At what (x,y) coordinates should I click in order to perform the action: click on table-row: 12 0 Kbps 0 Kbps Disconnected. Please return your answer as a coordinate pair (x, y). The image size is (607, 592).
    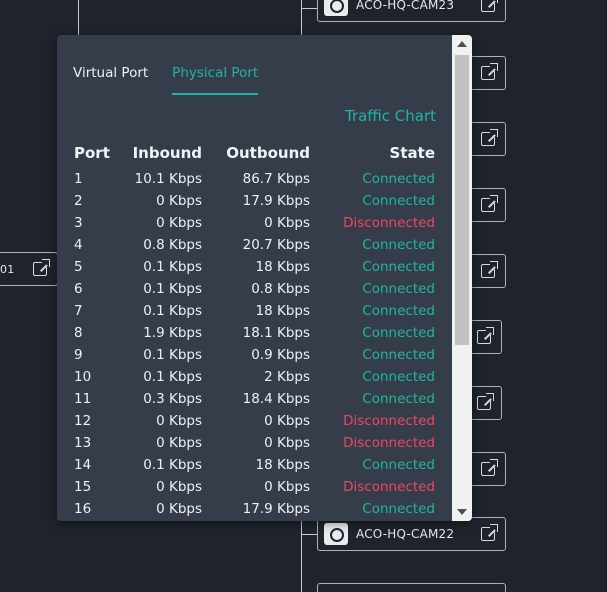
    Looking at the image, I should click on (254, 421).